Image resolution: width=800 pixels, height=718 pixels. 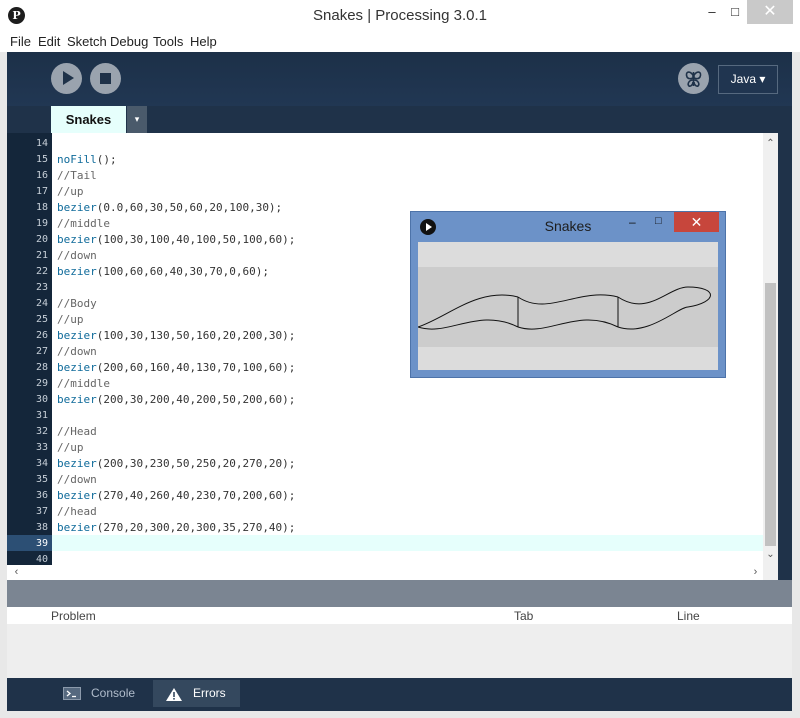 What do you see at coordinates (41, 191) in the screenshot?
I see `line-number: 17` at bounding box center [41, 191].